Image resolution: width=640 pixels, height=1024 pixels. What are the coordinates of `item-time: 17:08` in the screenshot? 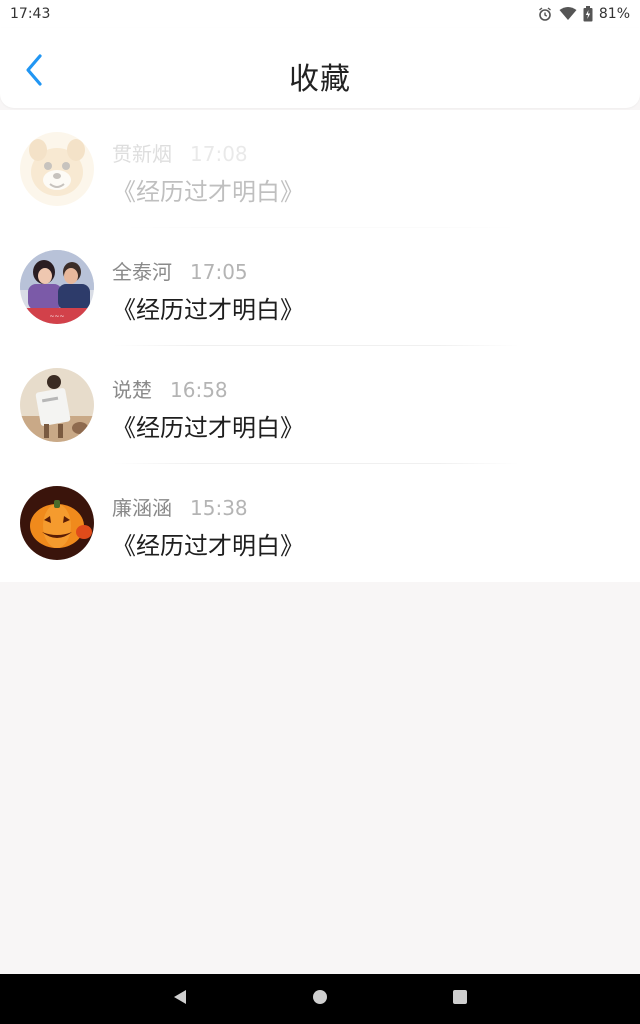 It's located at (219, 154).